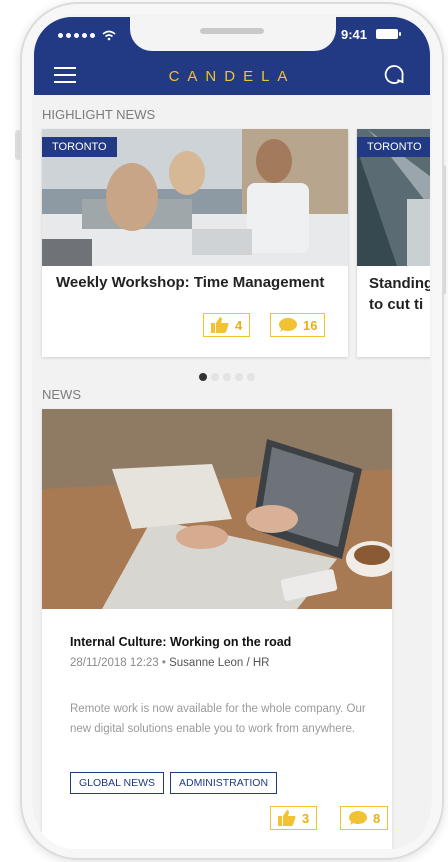  I want to click on news-author: Susanne Leon / HR, so click(219, 663).